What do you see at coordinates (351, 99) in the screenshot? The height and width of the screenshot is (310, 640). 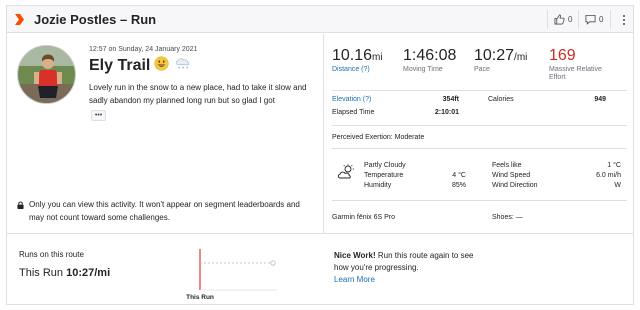 I see `elevation-label-link: Elevation (?)` at bounding box center [351, 99].